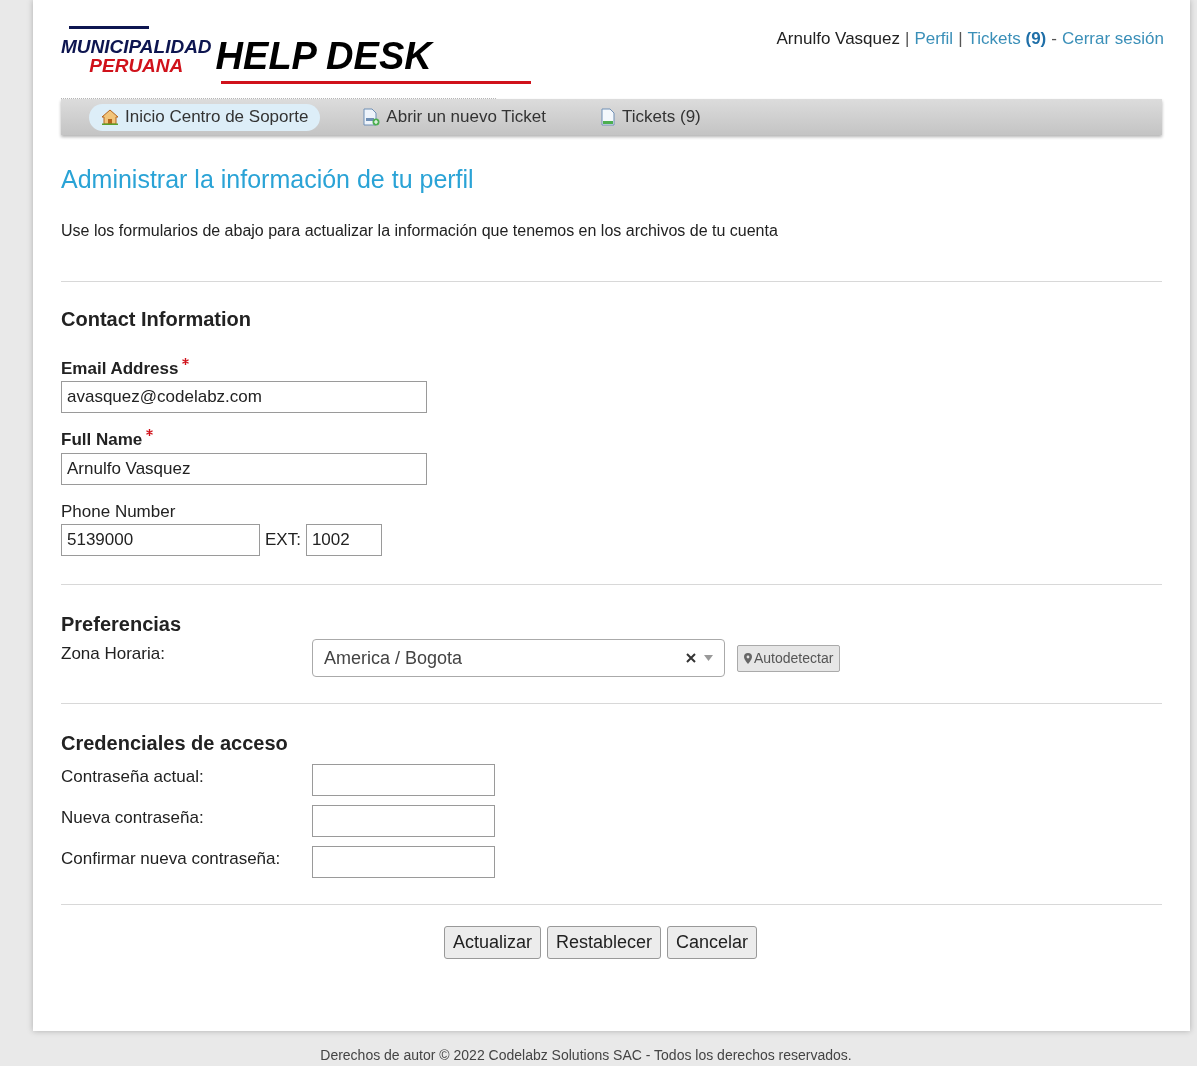 The height and width of the screenshot is (1066, 1197). I want to click on logo-text: PERUANA, so click(136, 65).